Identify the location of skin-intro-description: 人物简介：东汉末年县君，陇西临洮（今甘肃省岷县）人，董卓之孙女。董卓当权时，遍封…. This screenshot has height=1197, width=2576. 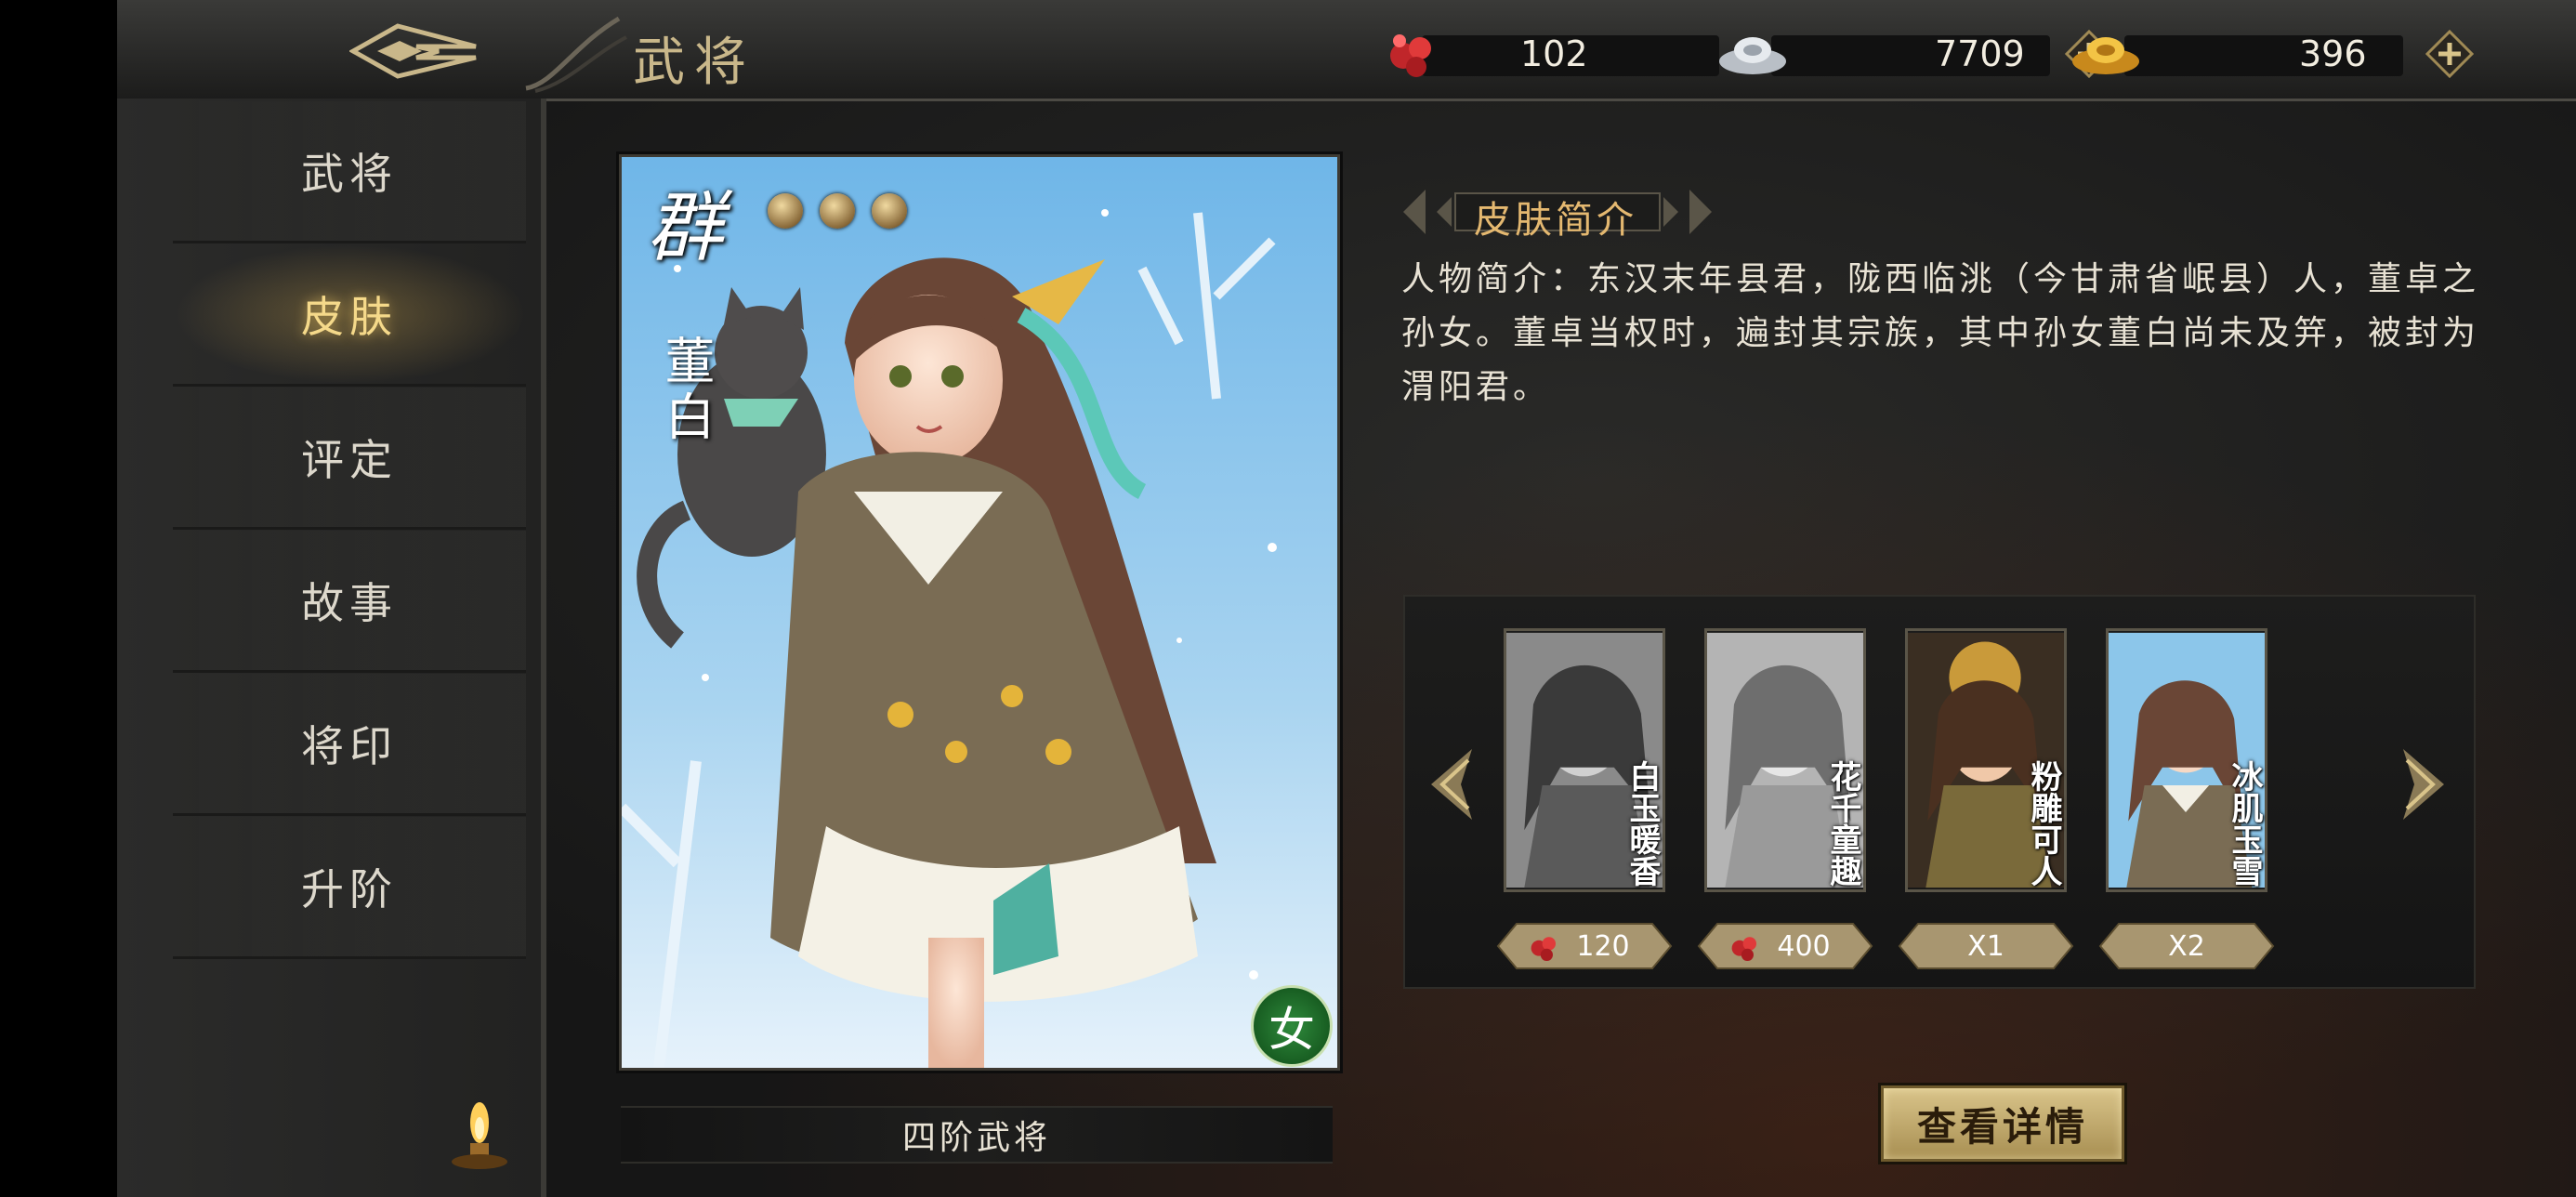
(1940, 333).